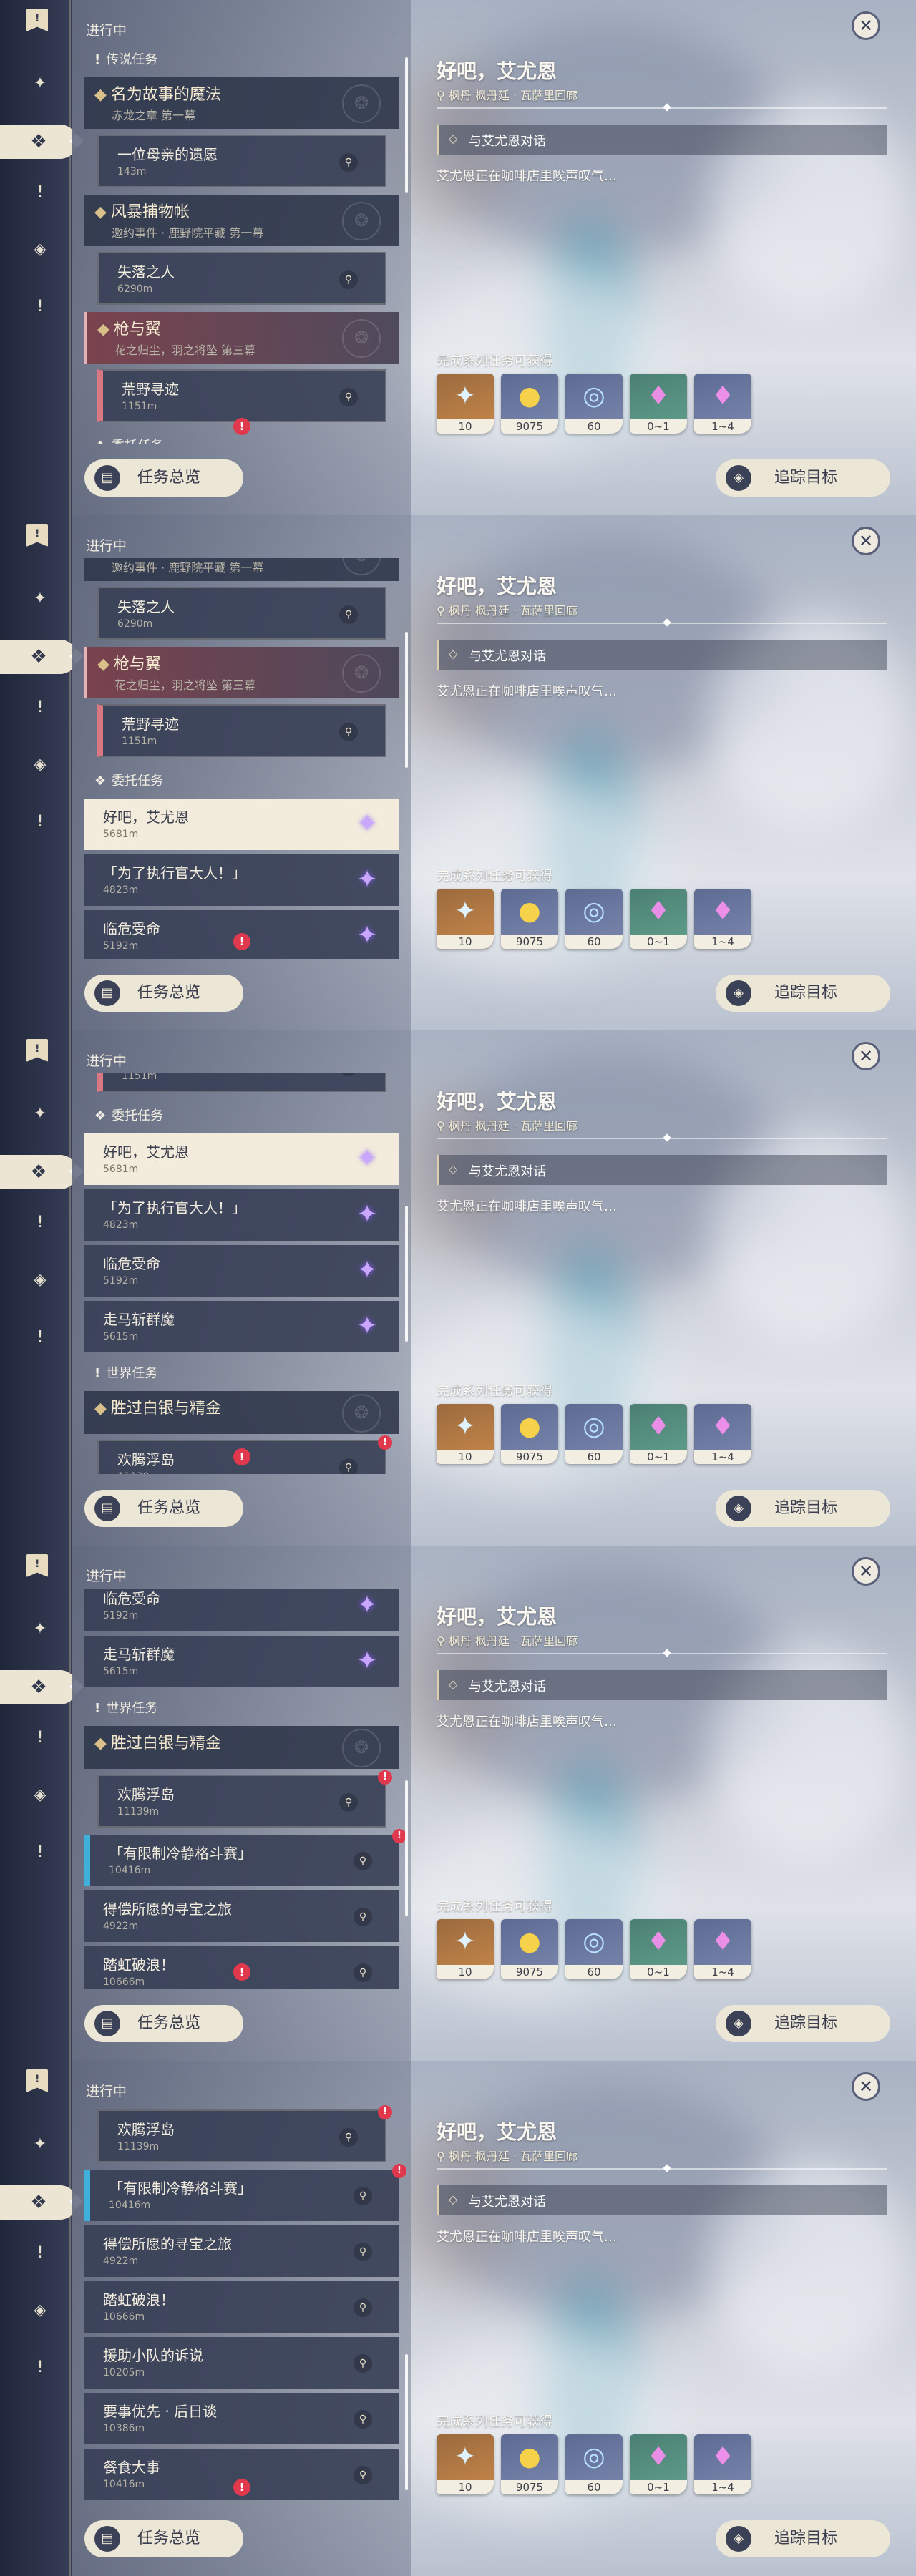  Describe the element at coordinates (244, 1799) in the screenshot. I see `quest-item-island: 欢腾浮岛 11139m ⚲ !` at that location.